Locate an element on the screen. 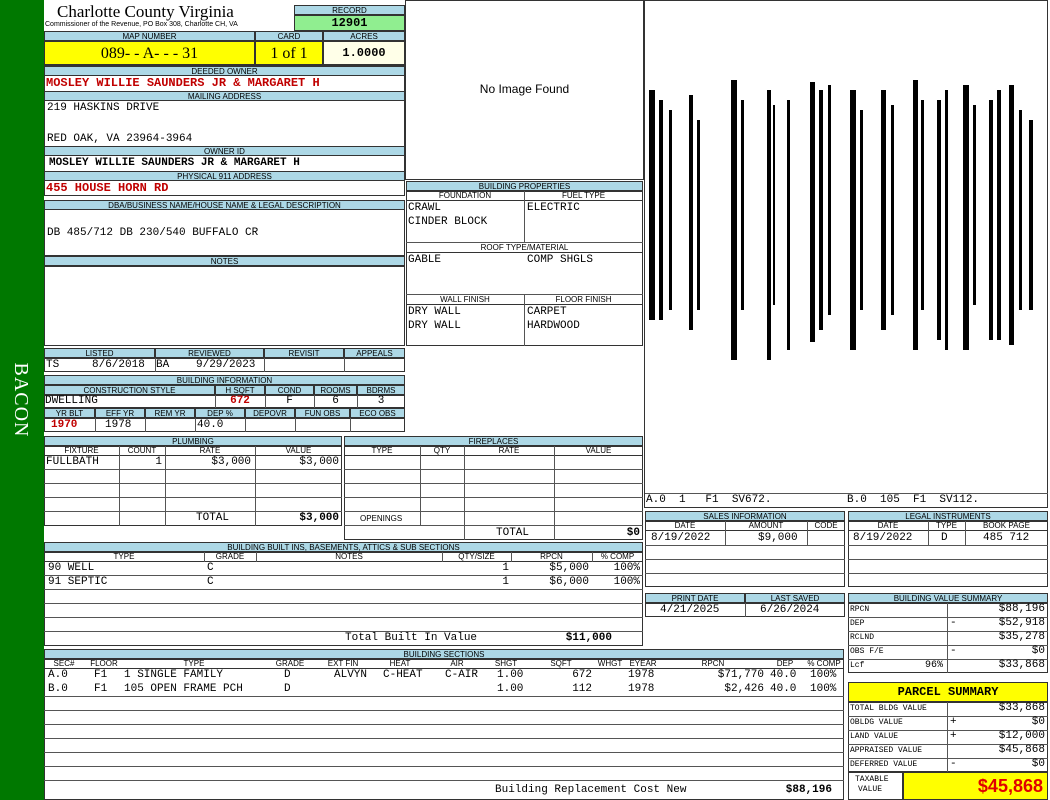 The width and height of the screenshot is (1050, 800). bi-h-qty: QTY/SIZE is located at coordinates (476, 557).